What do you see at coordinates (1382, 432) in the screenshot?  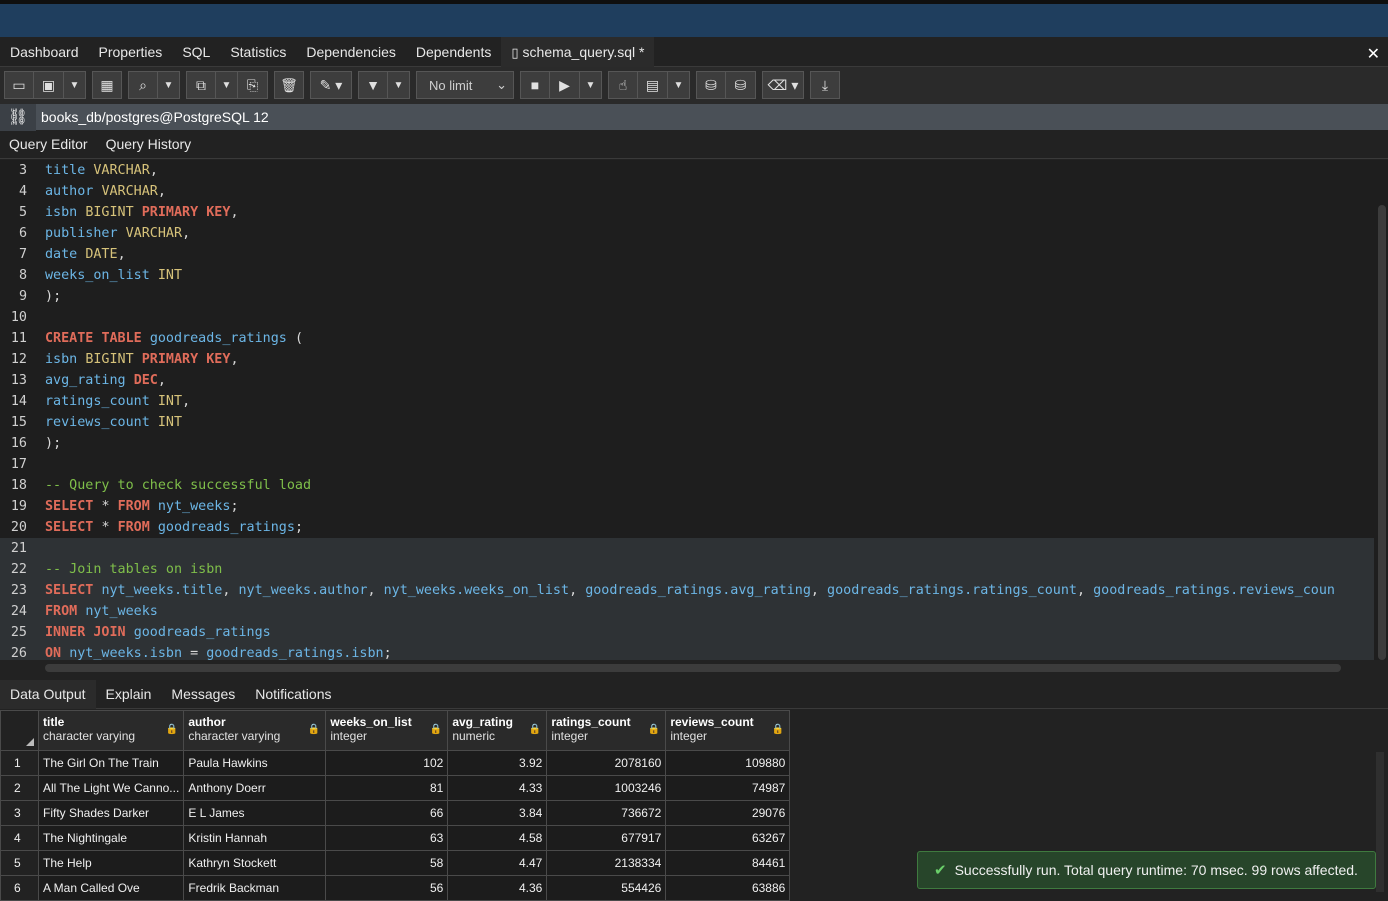 I see `editor-vertical-scrollbar` at bounding box center [1382, 432].